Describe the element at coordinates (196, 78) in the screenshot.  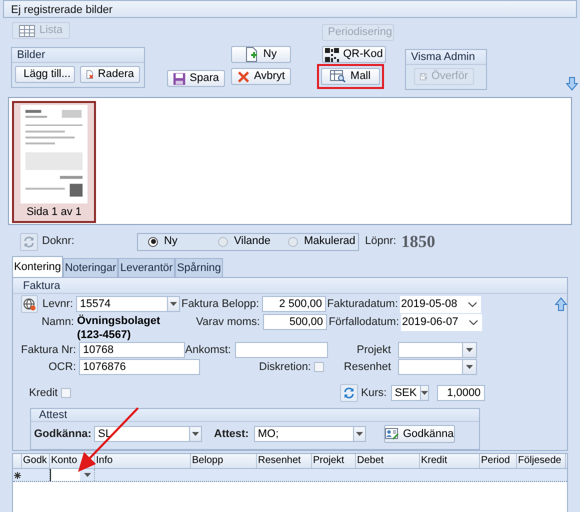
I see `save-button: Spara` at that location.